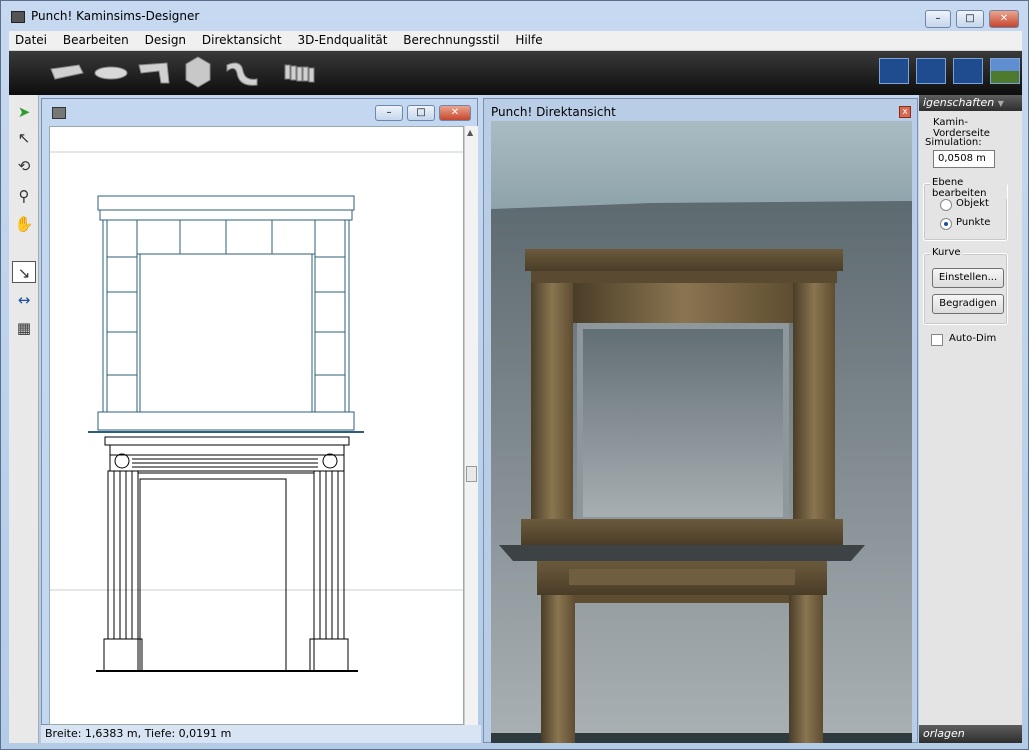 The image size is (1029, 750). Describe the element at coordinates (31, 40) in the screenshot. I see `menu-datei: Datei` at that location.